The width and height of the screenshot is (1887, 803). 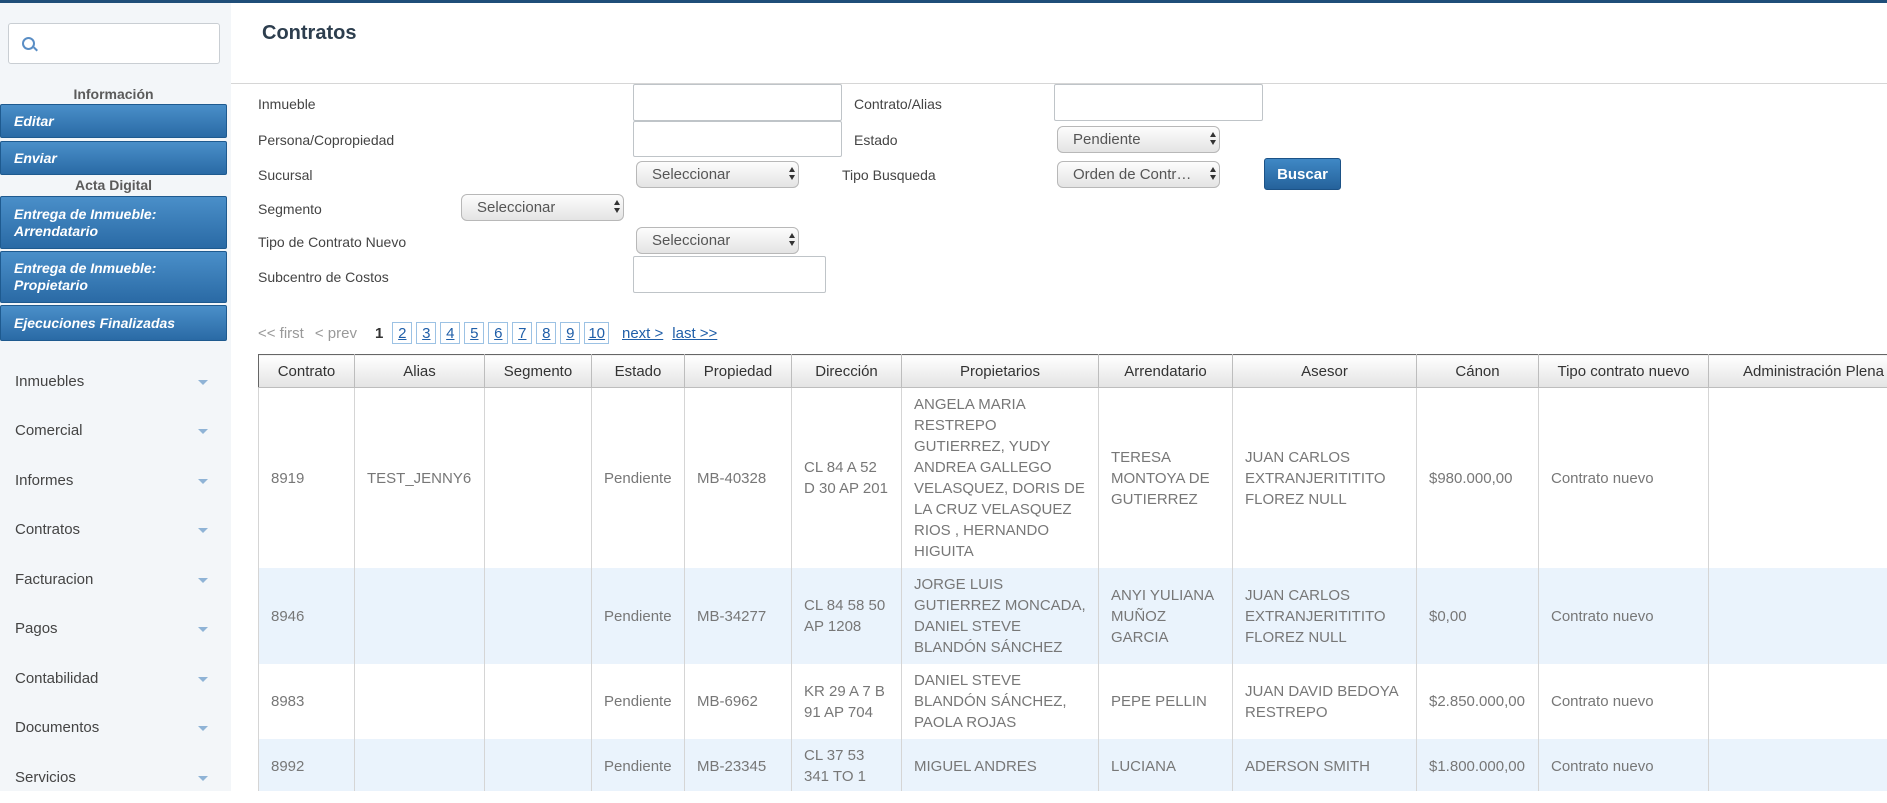 What do you see at coordinates (332, 242) in the screenshot?
I see `tipo-contrato-nuevo-label: Tipo de Contrato Nuevo` at bounding box center [332, 242].